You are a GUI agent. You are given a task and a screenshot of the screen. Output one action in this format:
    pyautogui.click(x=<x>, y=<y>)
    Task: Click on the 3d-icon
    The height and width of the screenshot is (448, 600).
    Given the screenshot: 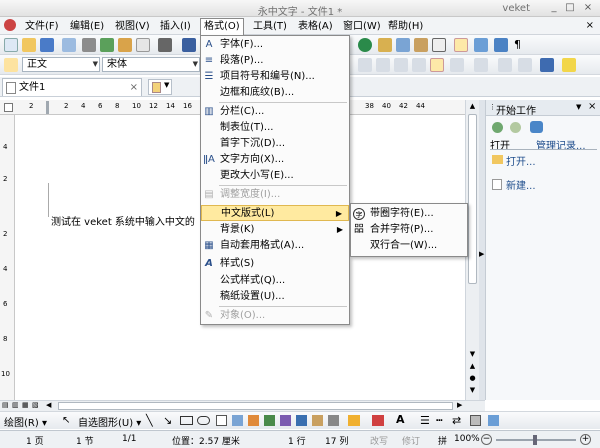 What is the action you would take?
    pyautogui.click(x=493, y=420)
    